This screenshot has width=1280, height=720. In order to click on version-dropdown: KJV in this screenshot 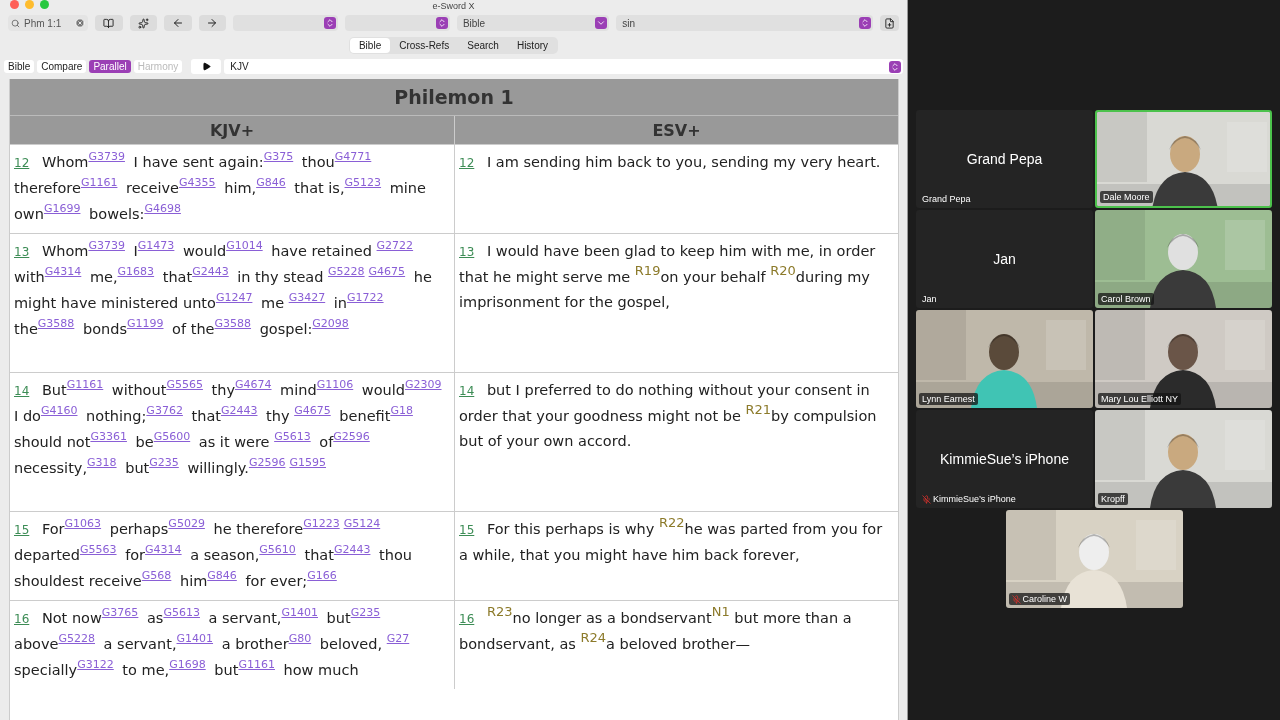, I will do `click(563, 66)`.